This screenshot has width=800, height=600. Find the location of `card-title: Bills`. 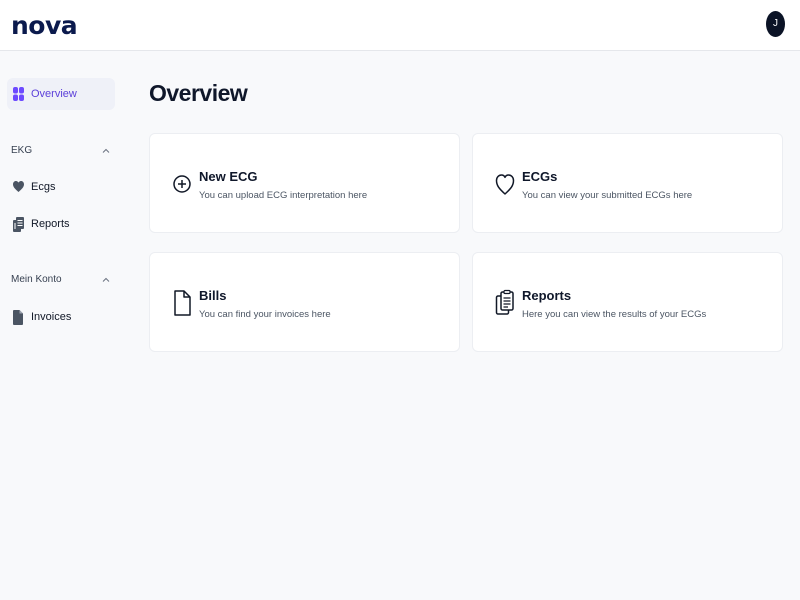

card-title: Bills is located at coordinates (213, 295).